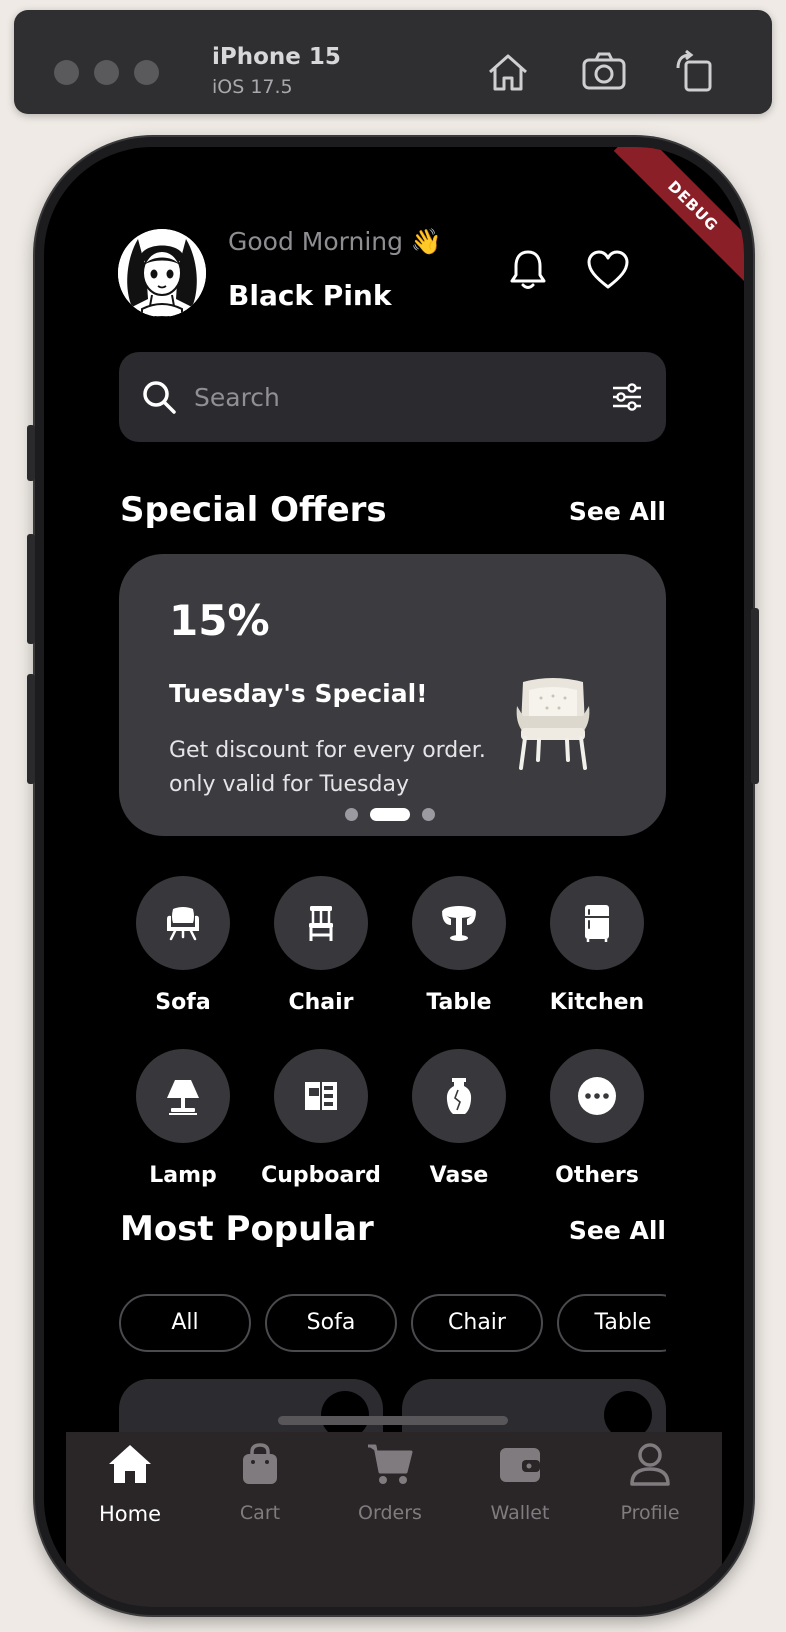  What do you see at coordinates (321, 945) in the screenshot?
I see `category-chair: Chair` at bounding box center [321, 945].